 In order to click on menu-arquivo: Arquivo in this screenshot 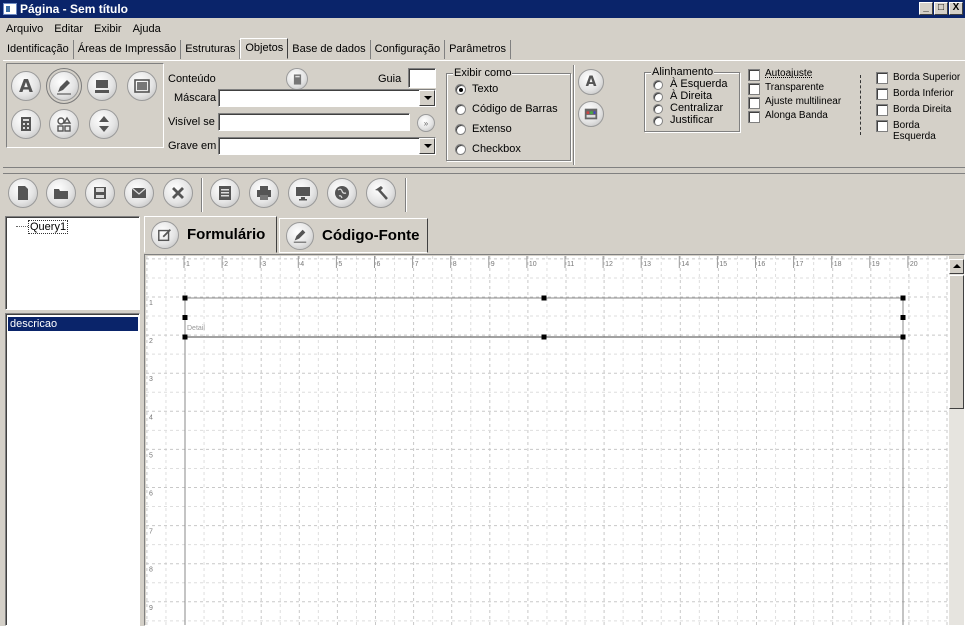, I will do `click(24, 29)`.